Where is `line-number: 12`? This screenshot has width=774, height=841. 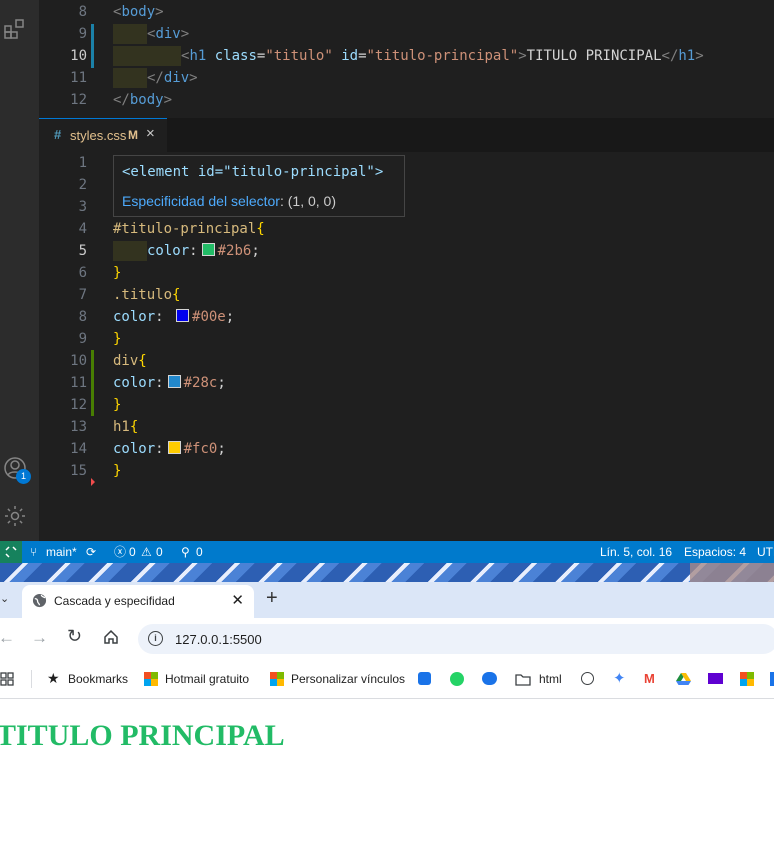 line-number: 12 is located at coordinates (78, 100).